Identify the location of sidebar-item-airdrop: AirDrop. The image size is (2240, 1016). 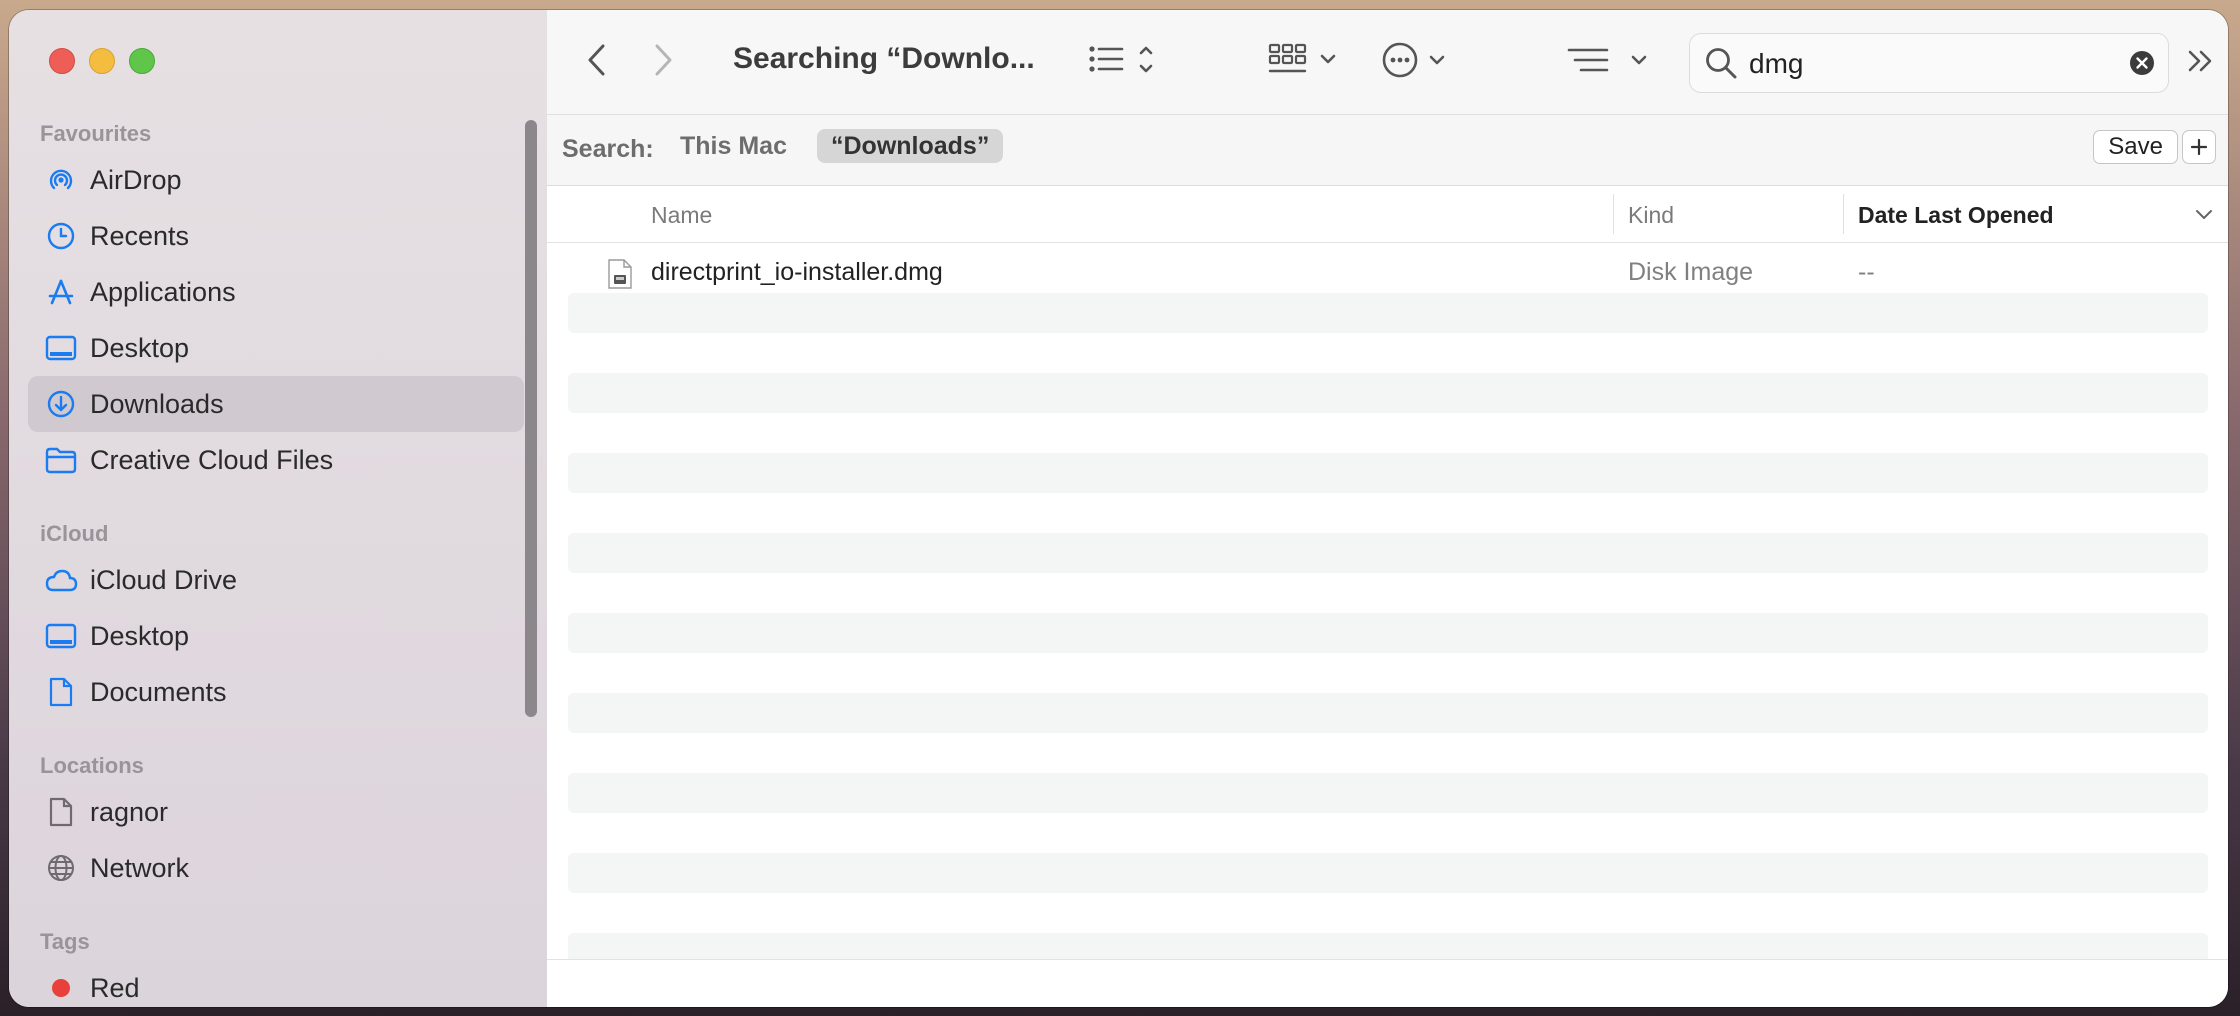
(276, 180).